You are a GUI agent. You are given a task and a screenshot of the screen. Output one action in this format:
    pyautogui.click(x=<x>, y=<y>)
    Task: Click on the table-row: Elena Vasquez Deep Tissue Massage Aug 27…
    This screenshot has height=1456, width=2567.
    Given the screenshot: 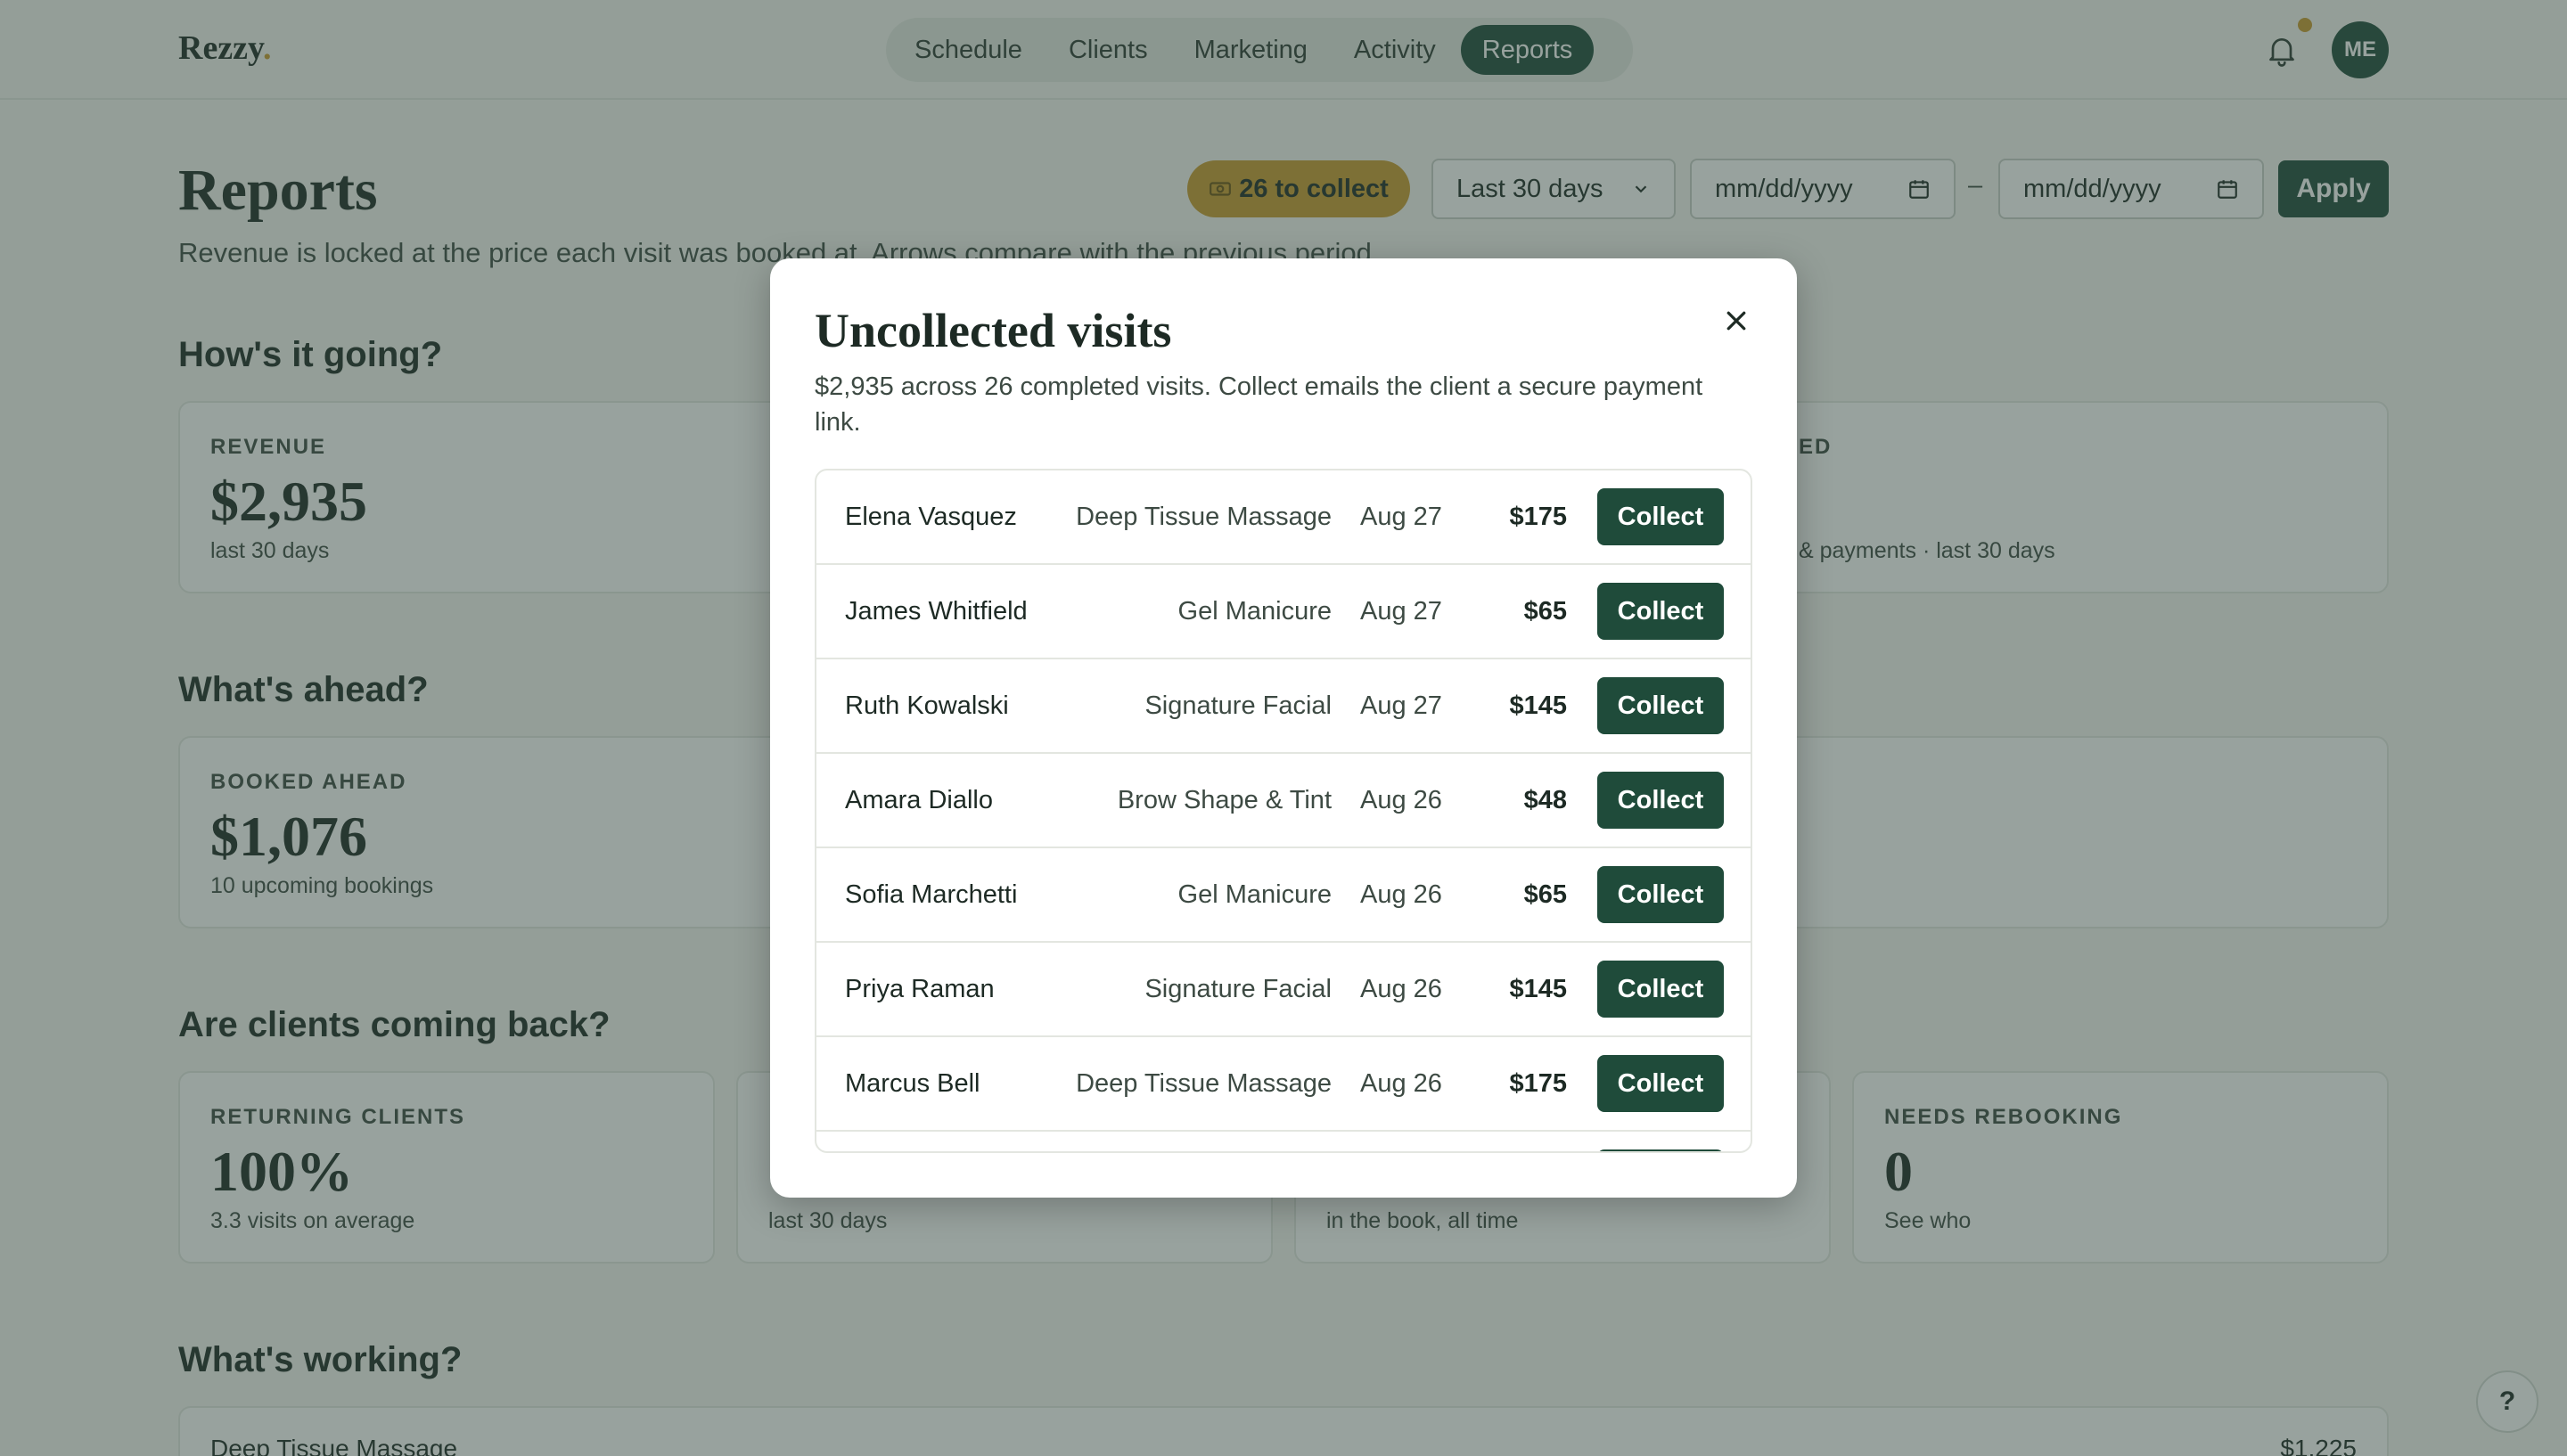 What is the action you would take?
    pyautogui.click(x=1283, y=517)
    